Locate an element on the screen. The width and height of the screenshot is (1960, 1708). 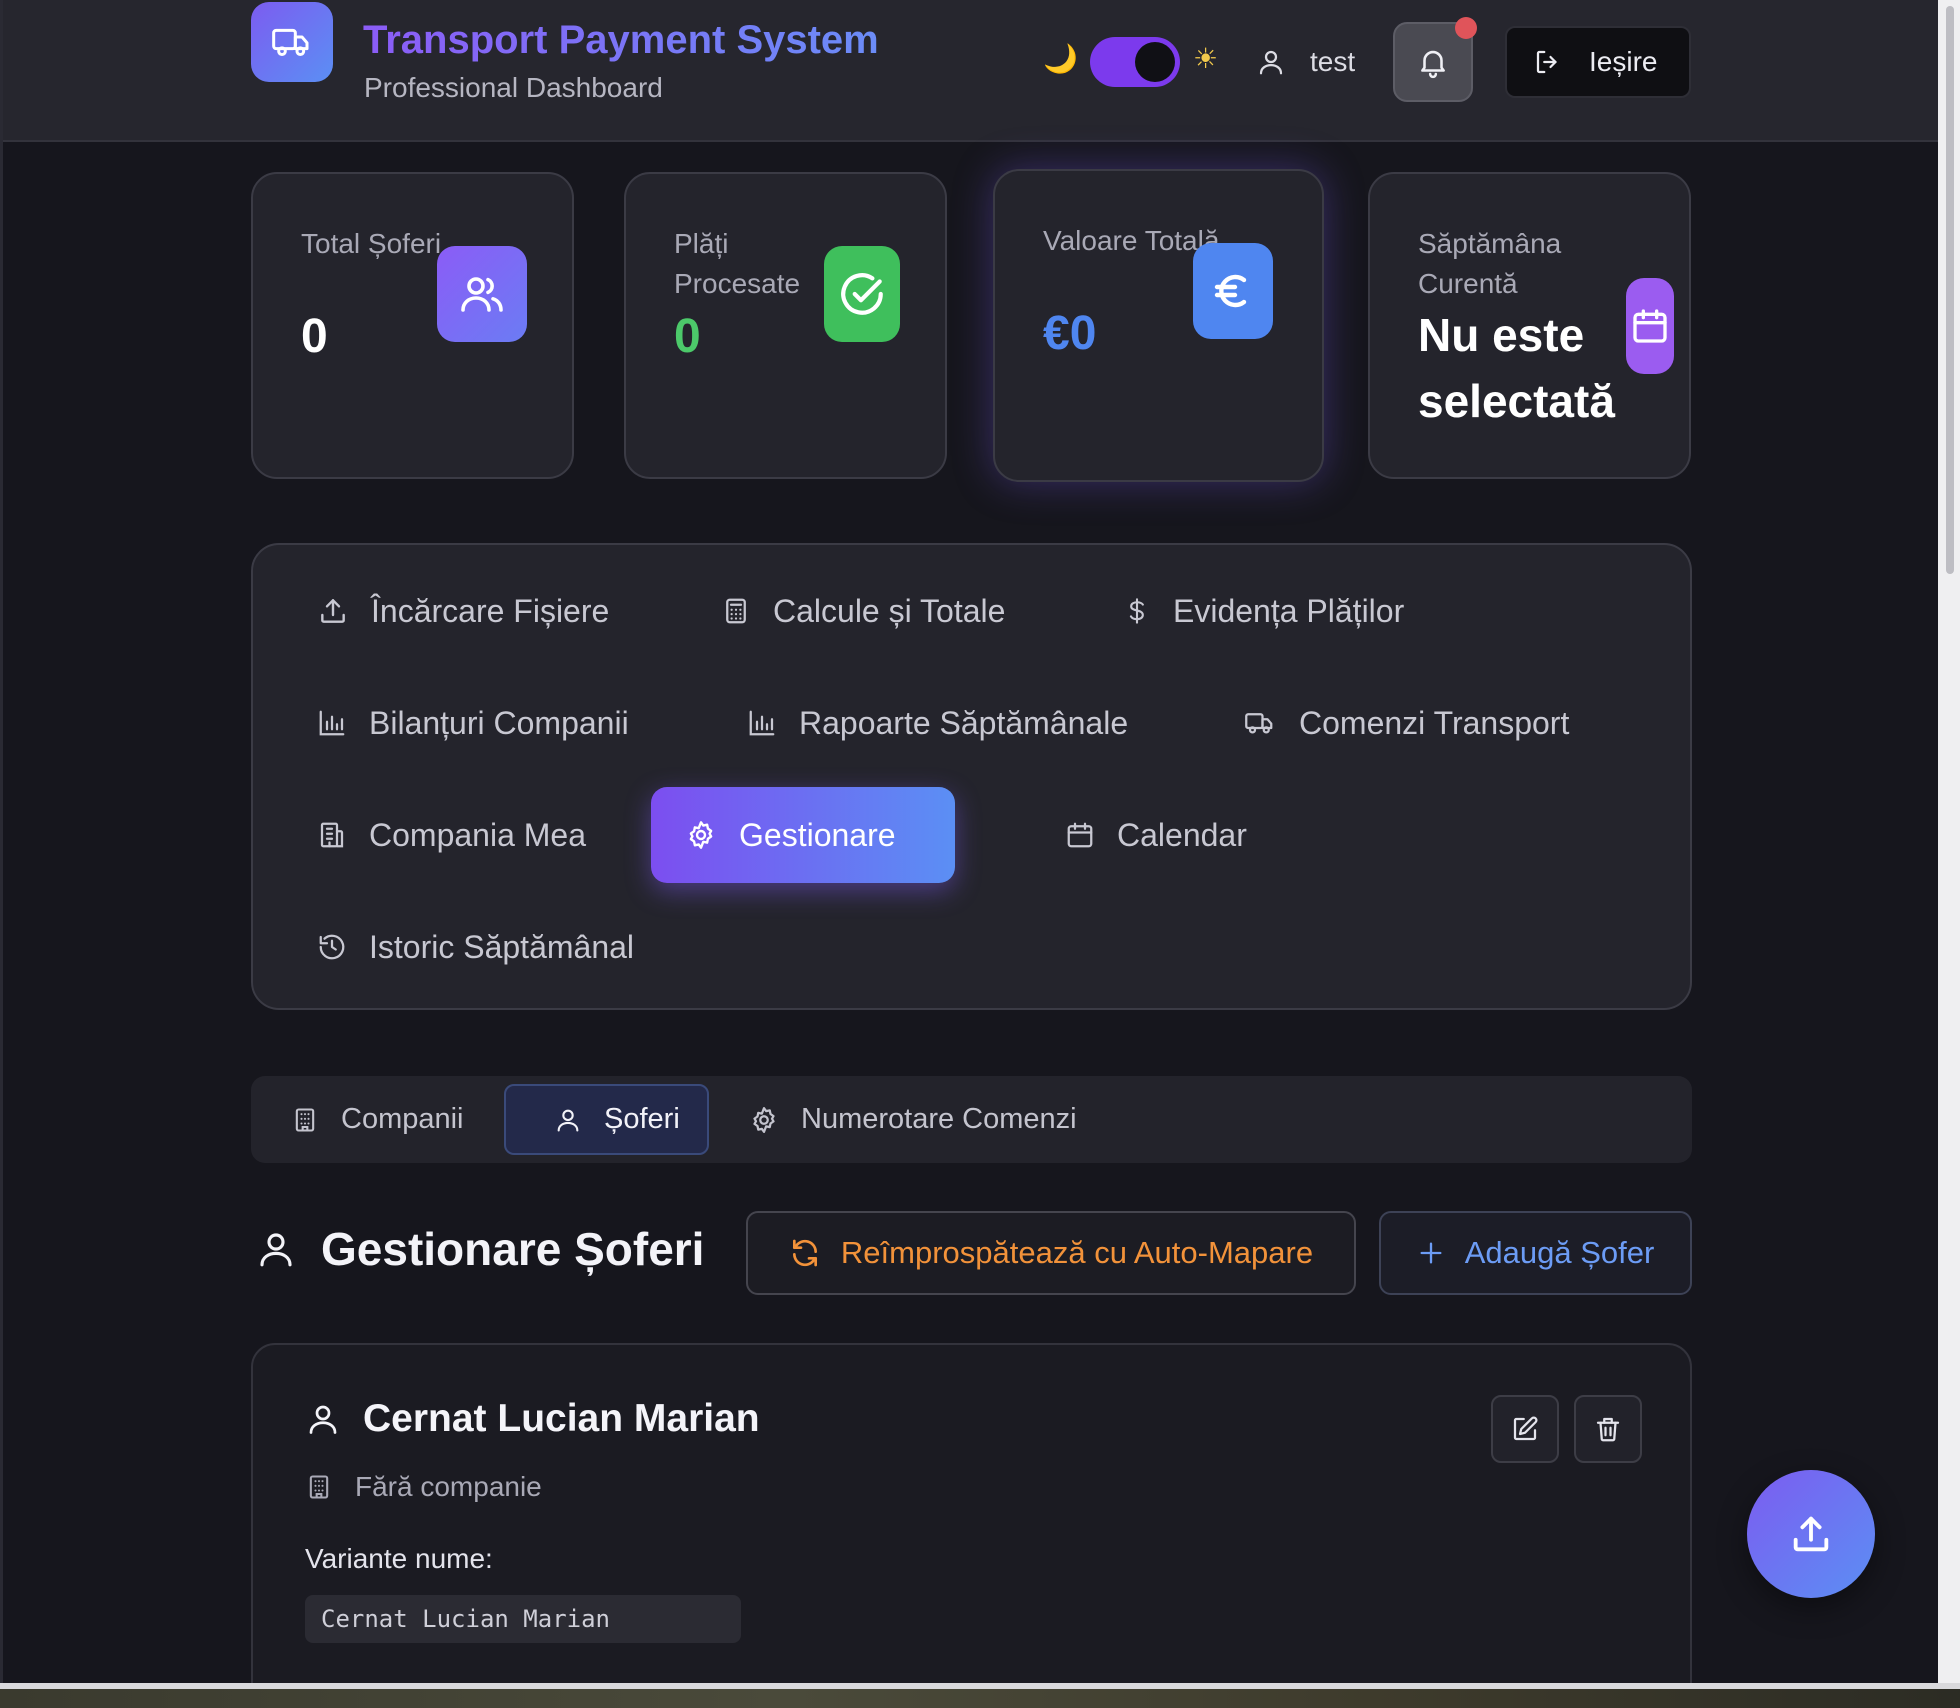
section-title: Gestionare Șoferi is located at coordinates (479, 1249).